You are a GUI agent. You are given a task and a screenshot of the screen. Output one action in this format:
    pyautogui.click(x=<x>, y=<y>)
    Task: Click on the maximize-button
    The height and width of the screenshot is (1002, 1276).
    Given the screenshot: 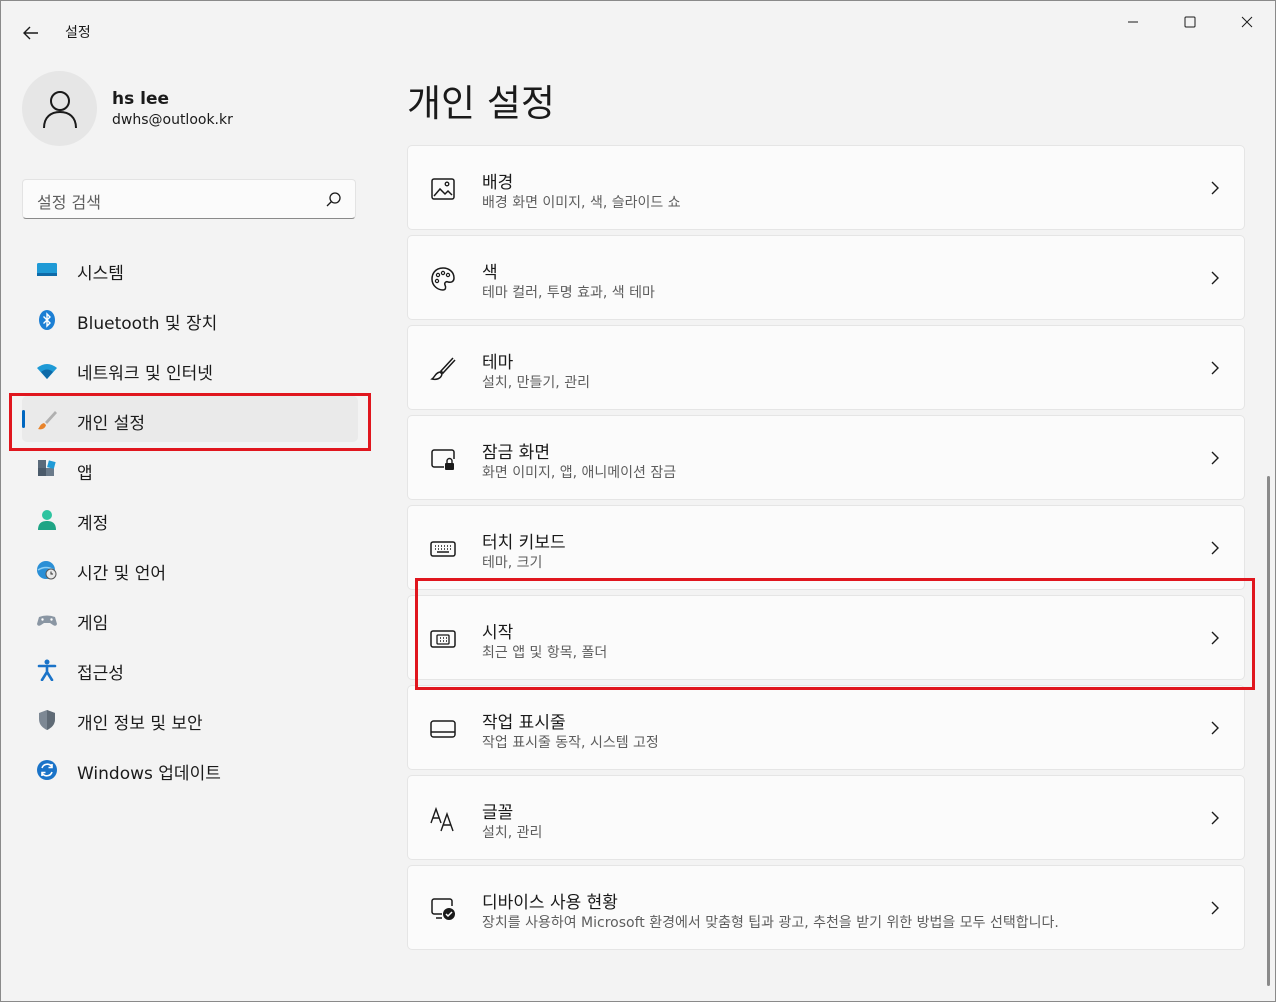 What is the action you would take?
    pyautogui.click(x=1190, y=22)
    